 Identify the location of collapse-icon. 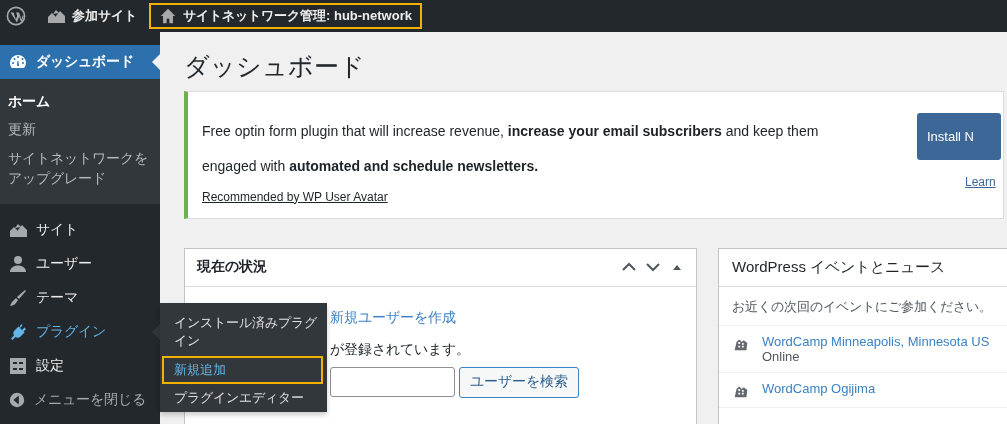
(17, 400).